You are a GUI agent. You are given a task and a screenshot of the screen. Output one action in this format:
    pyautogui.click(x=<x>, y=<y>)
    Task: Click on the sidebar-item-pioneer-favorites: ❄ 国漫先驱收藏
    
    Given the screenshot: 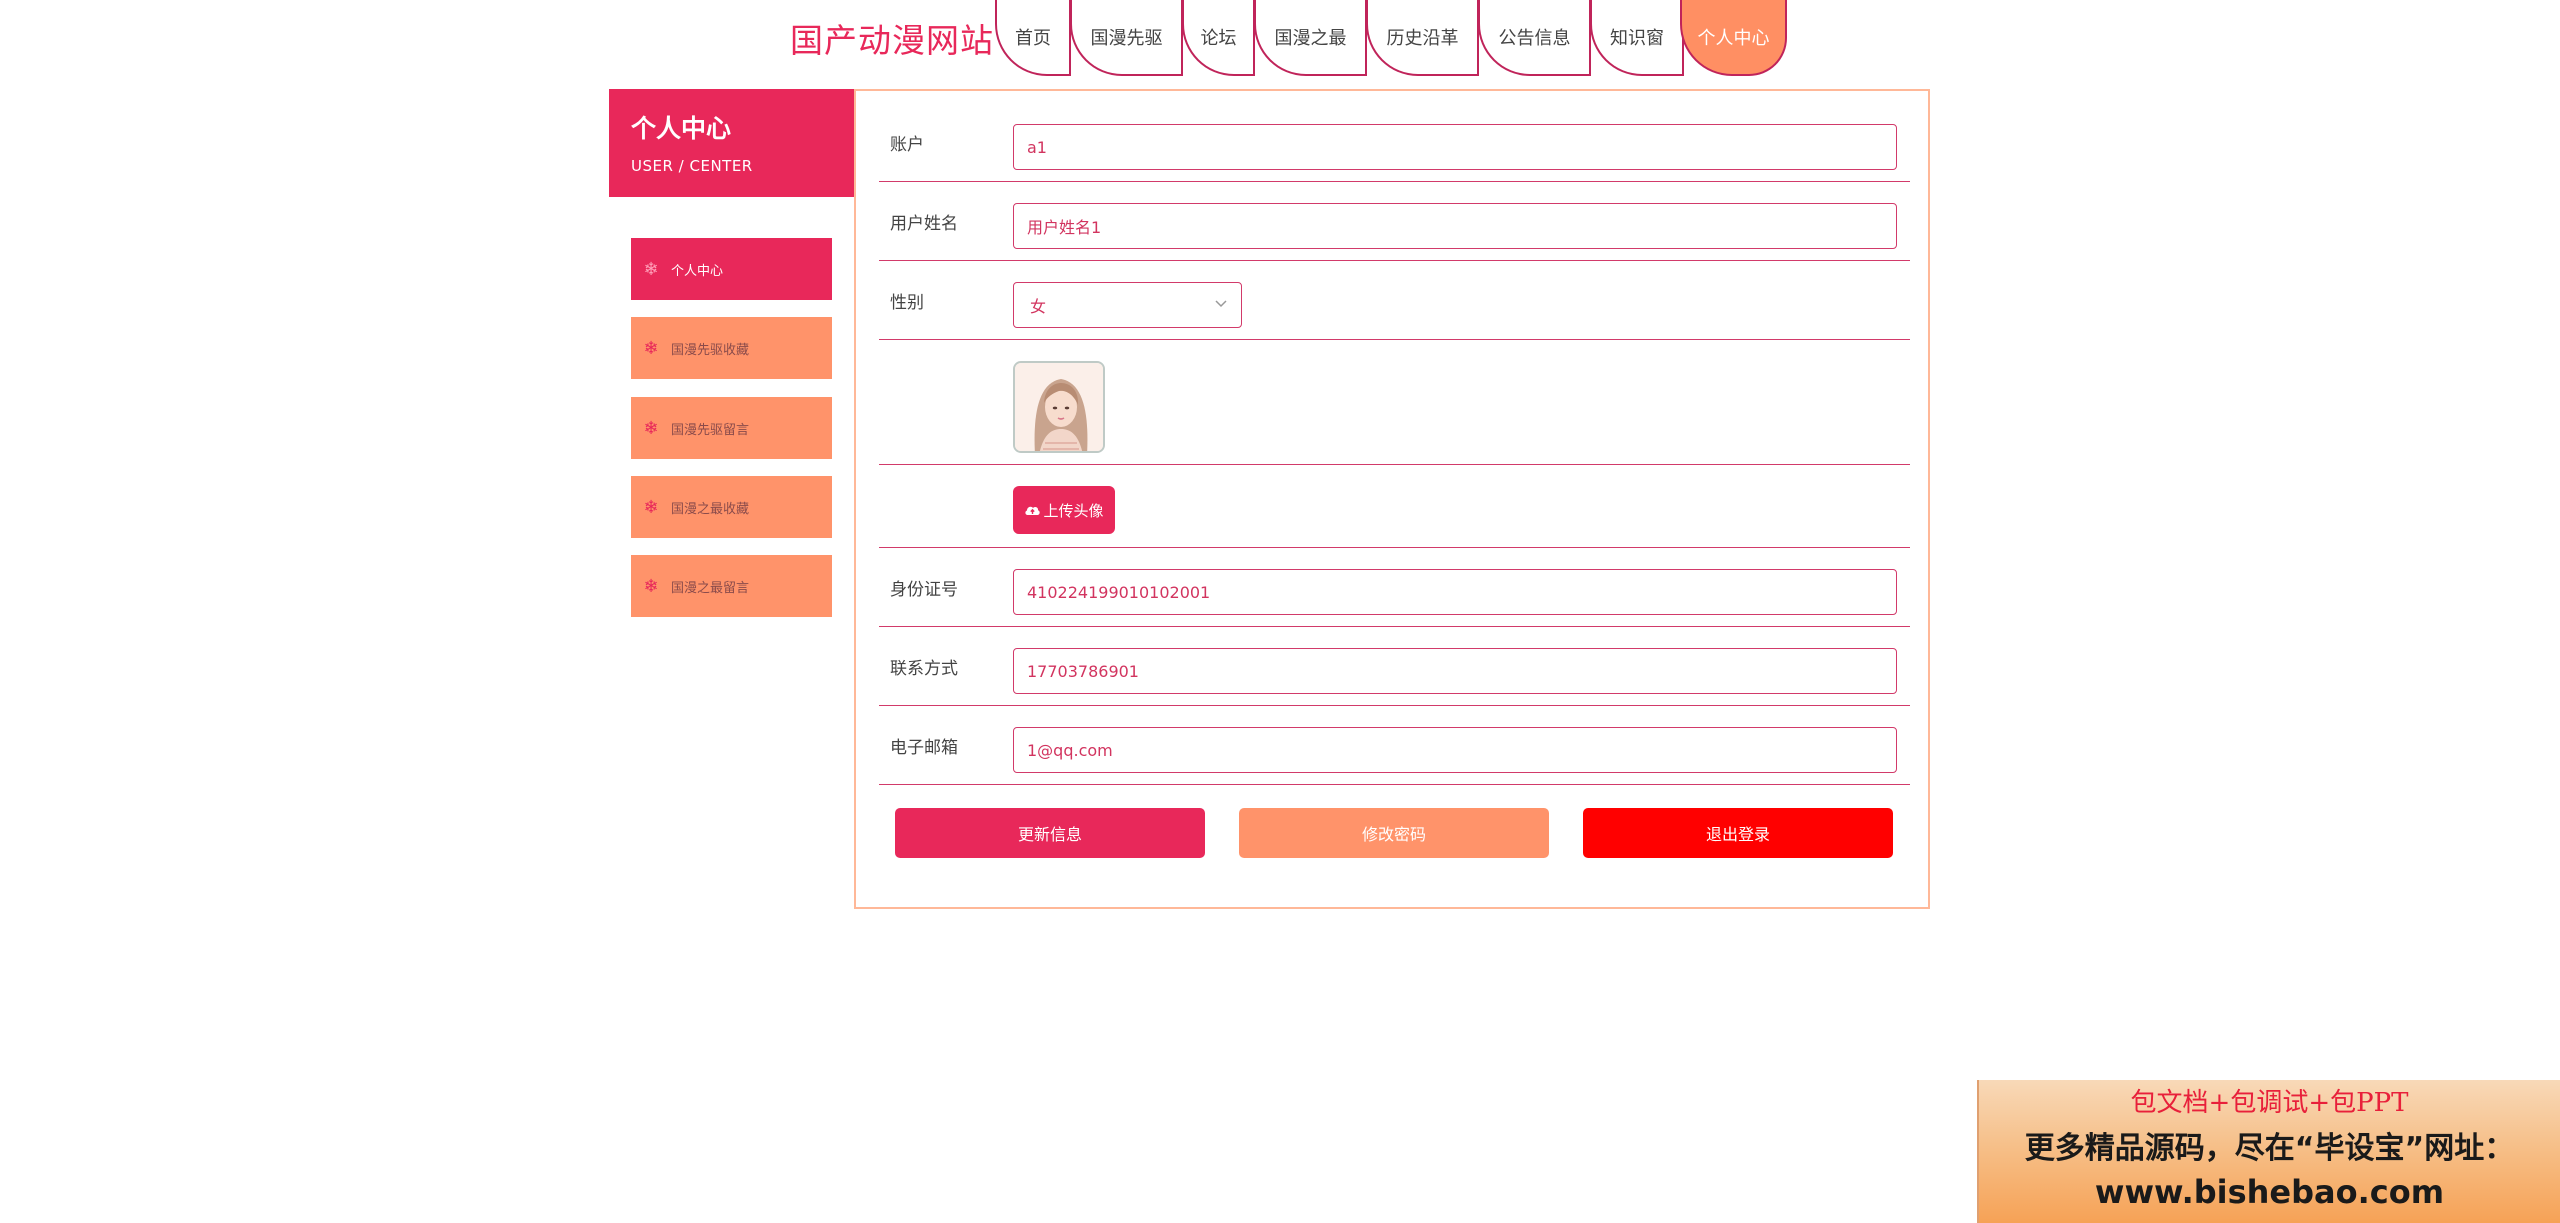 What is the action you would take?
    pyautogui.click(x=731, y=348)
    